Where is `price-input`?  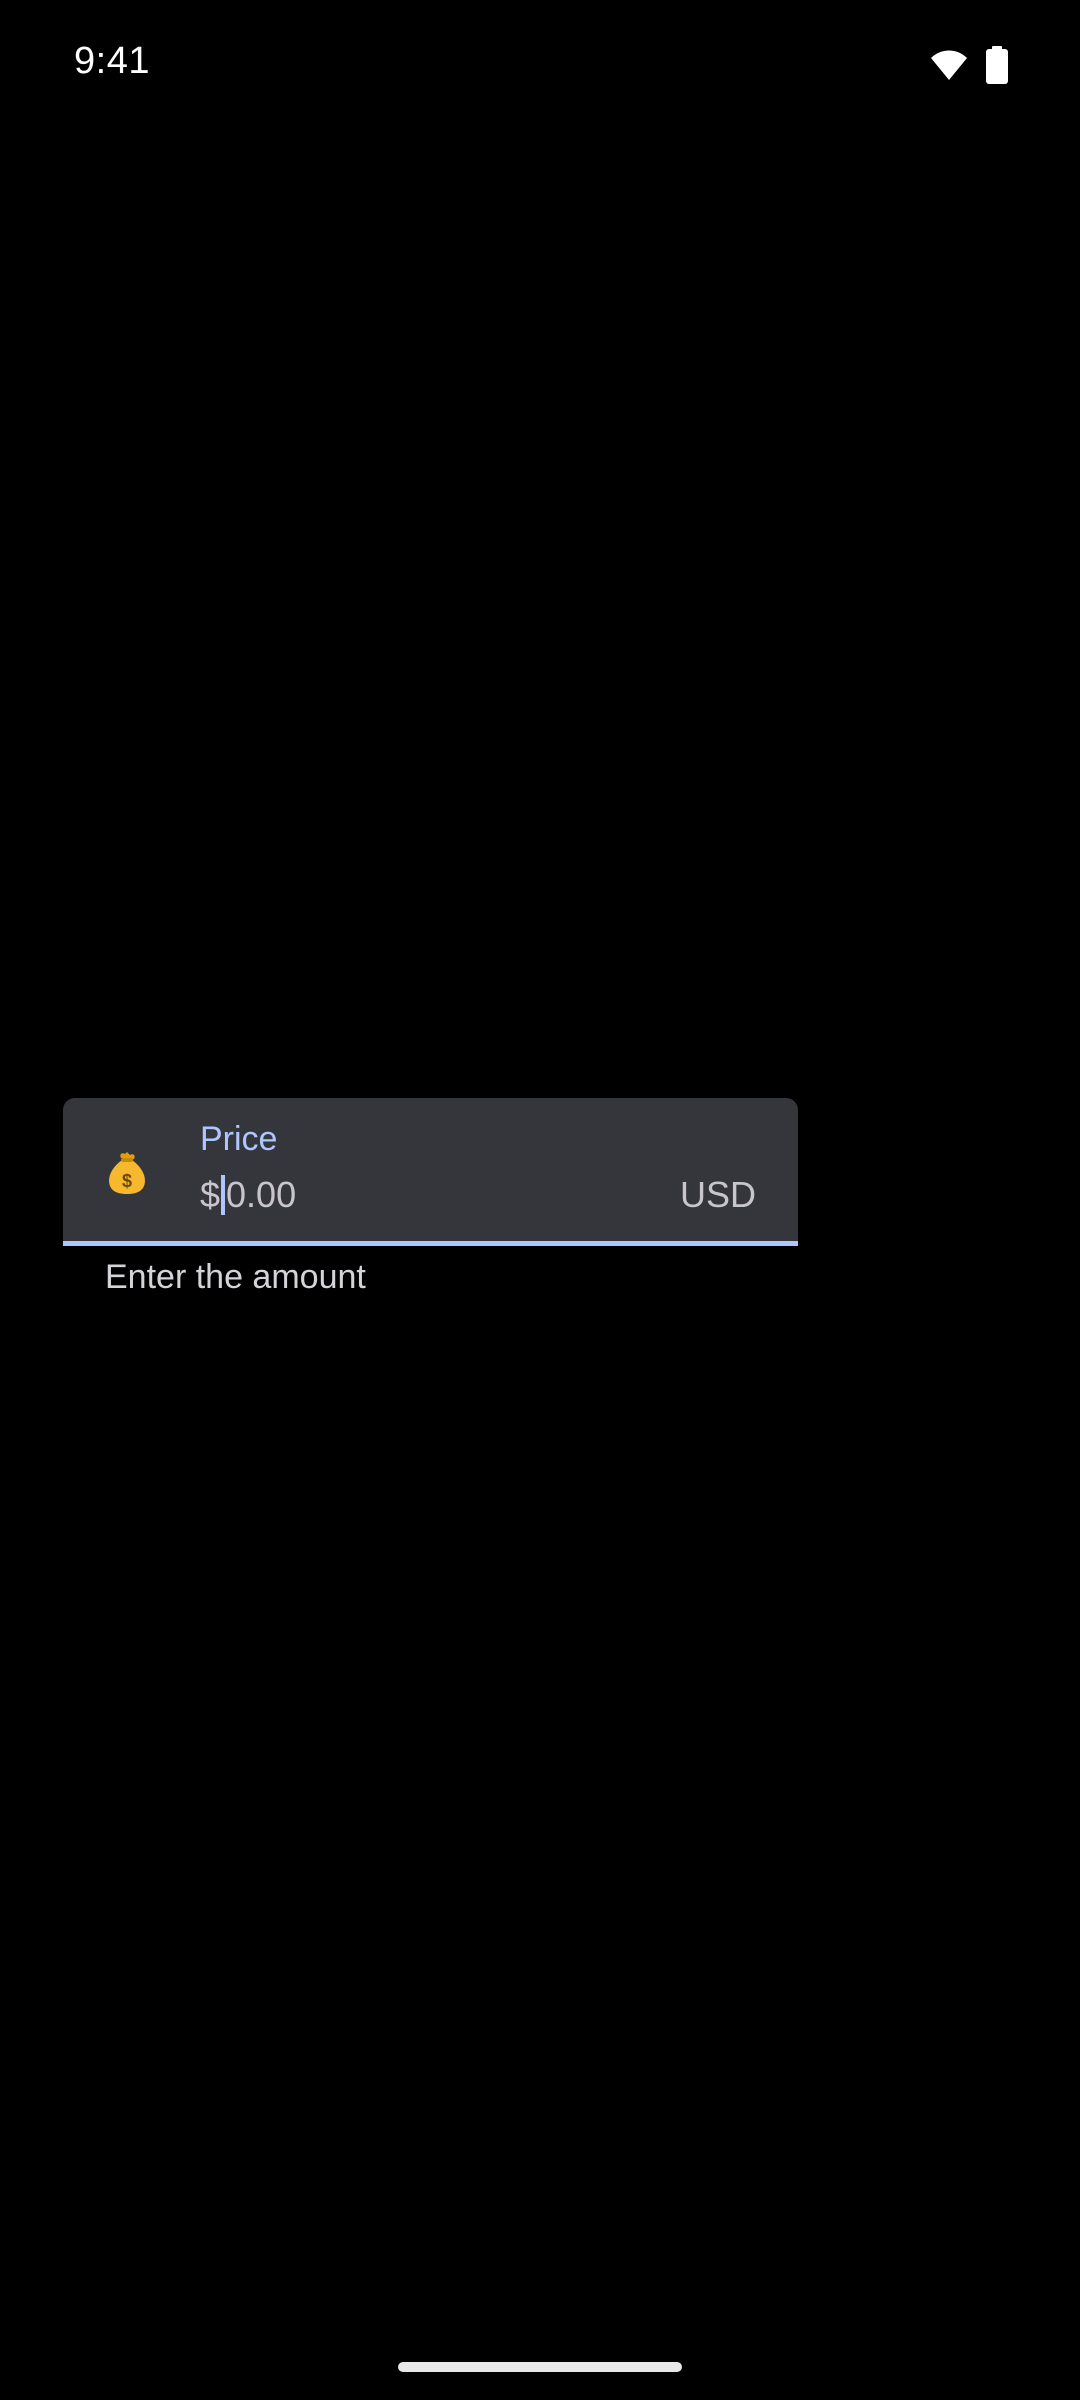
price-input is located at coordinates (449, 1195).